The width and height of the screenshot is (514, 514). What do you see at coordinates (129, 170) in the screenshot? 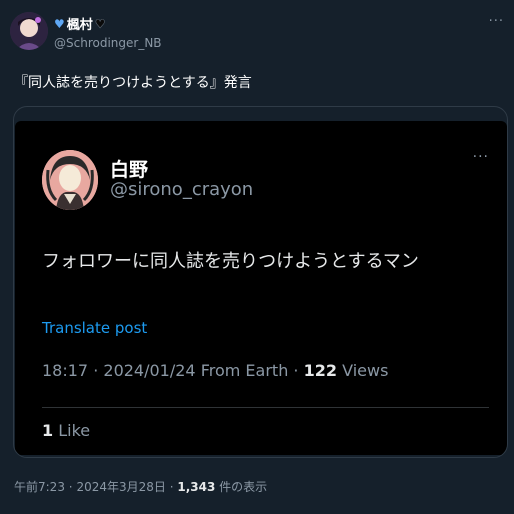
I see `embedded-display-name: 白野` at bounding box center [129, 170].